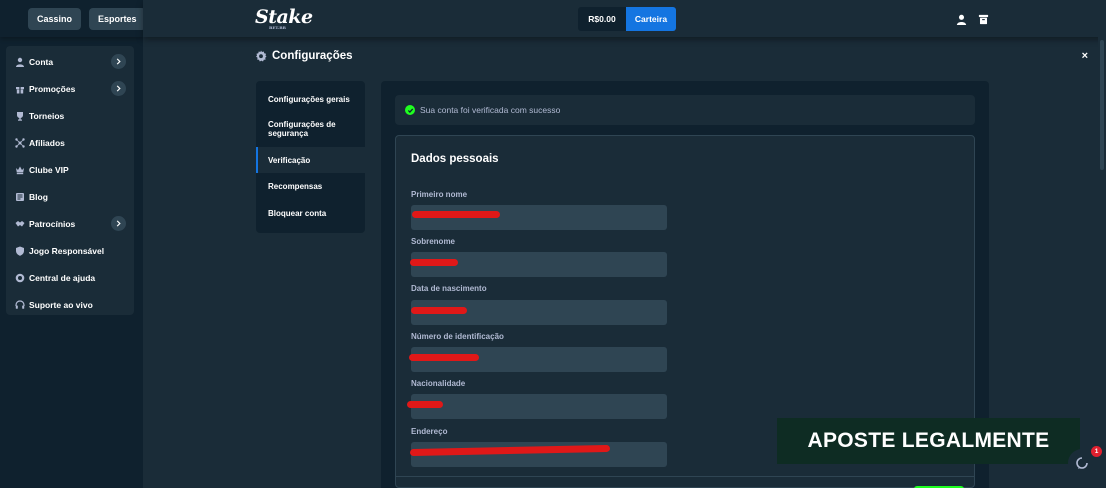 This screenshot has width=1106, height=488. I want to click on sidebar-item-suporte-ao-vivo: Suporte ao vivo, so click(70, 304).